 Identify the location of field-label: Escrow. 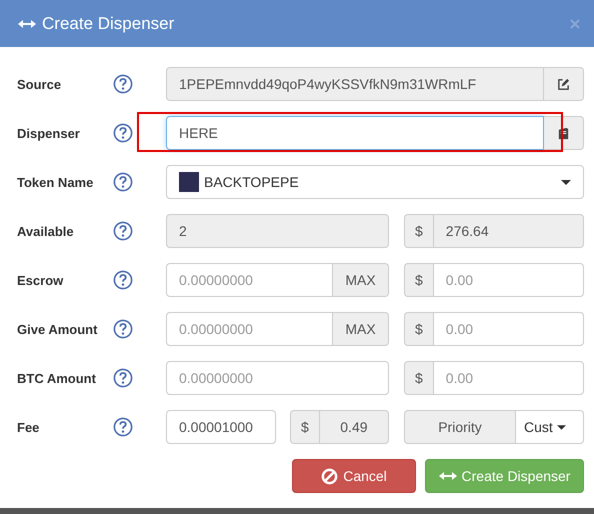
(40, 280).